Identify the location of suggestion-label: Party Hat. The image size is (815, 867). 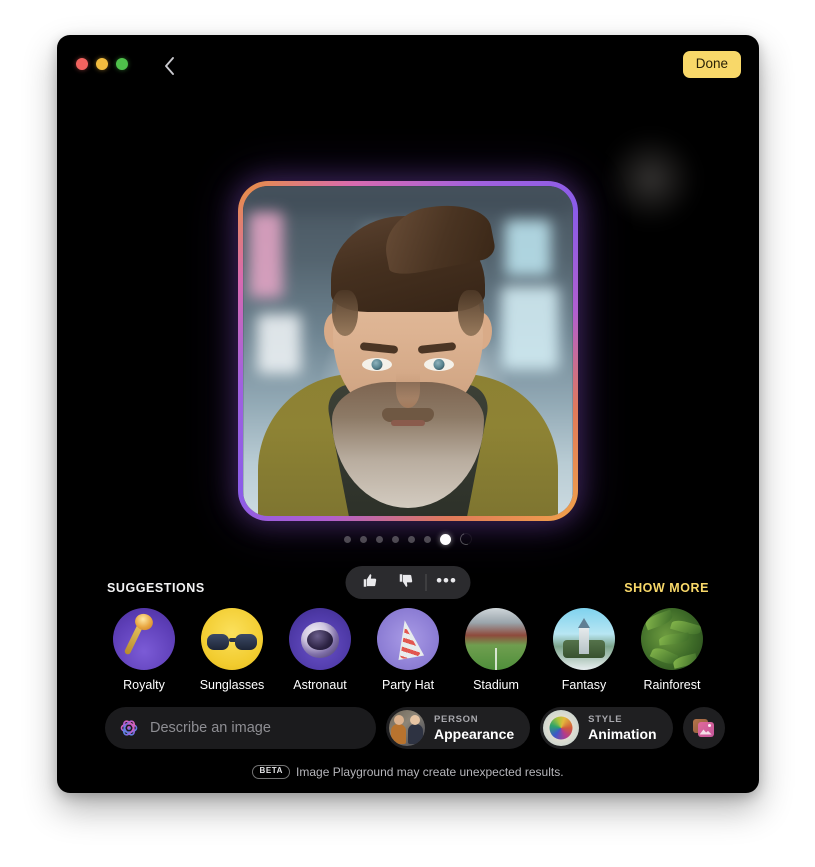
(408, 685).